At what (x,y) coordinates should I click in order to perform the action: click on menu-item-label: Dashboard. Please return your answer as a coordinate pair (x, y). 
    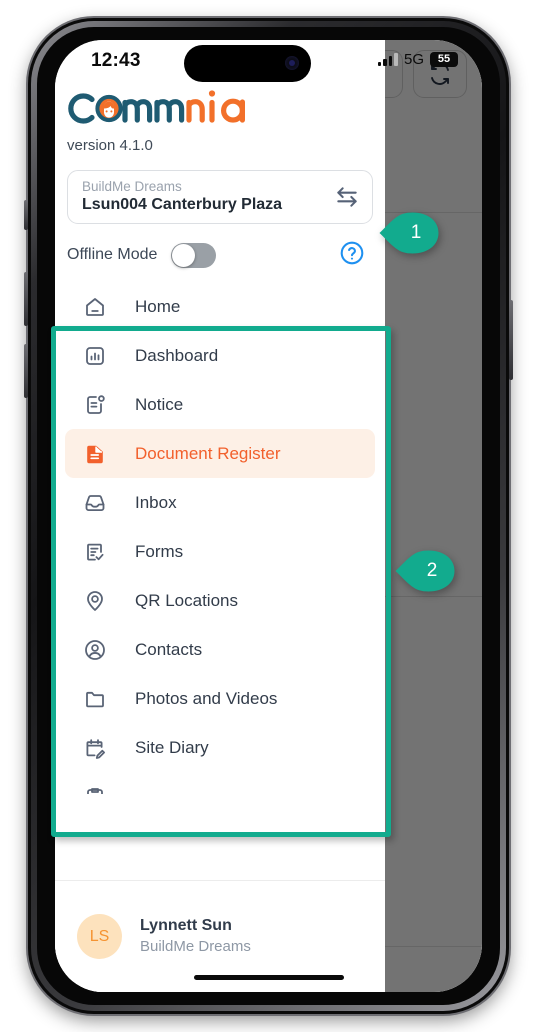
    Looking at the image, I should click on (177, 355).